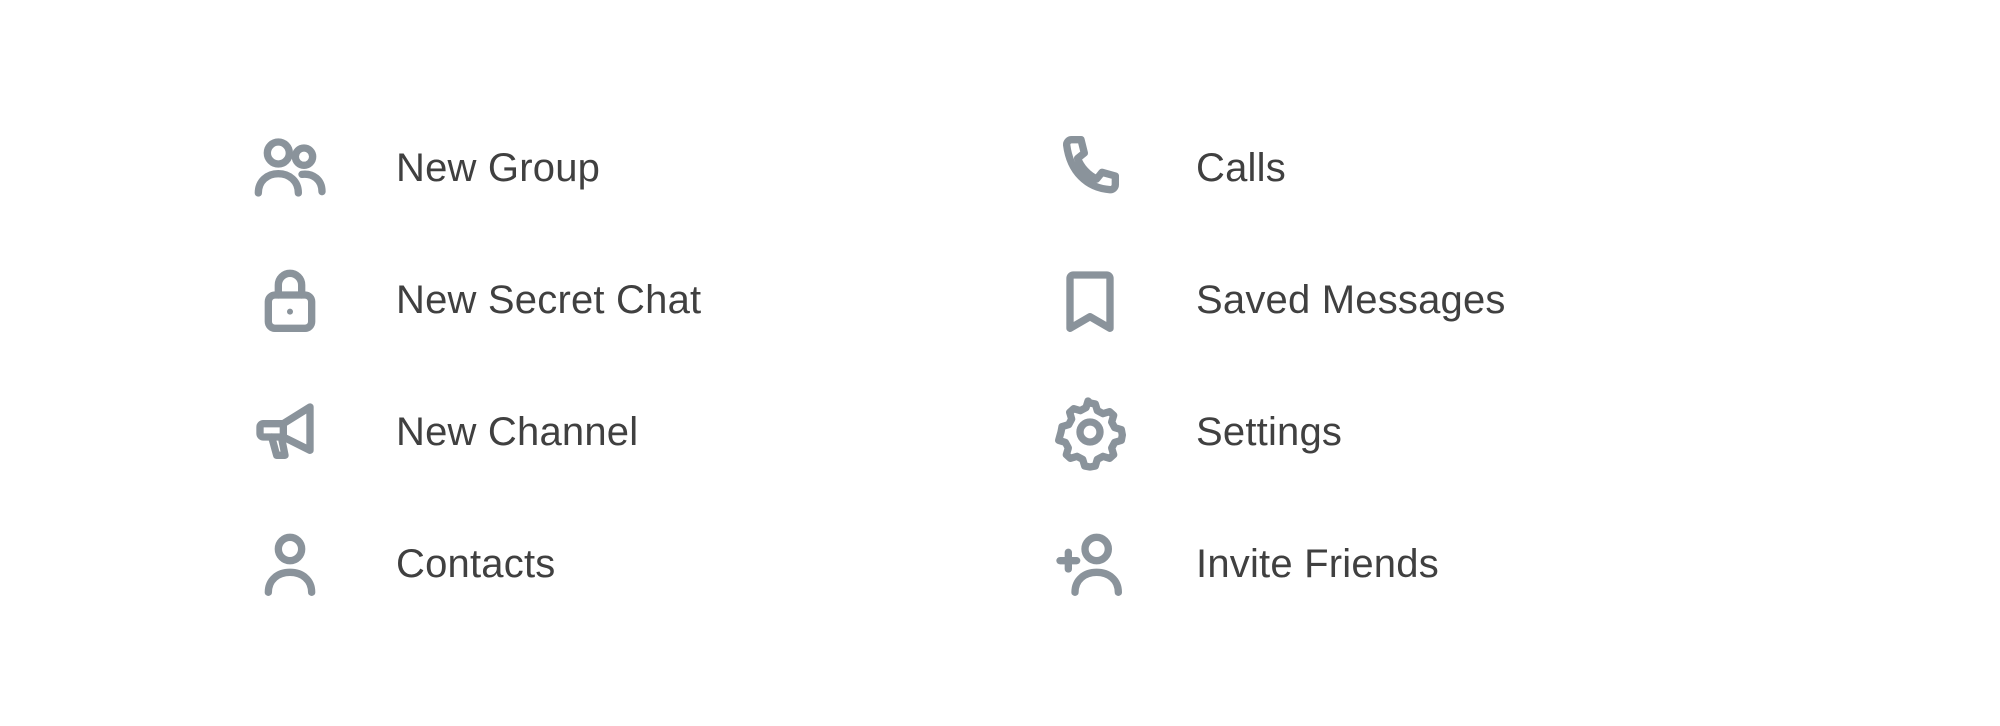  What do you see at coordinates (1241, 167) in the screenshot?
I see `menu-item-label: Calls` at bounding box center [1241, 167].